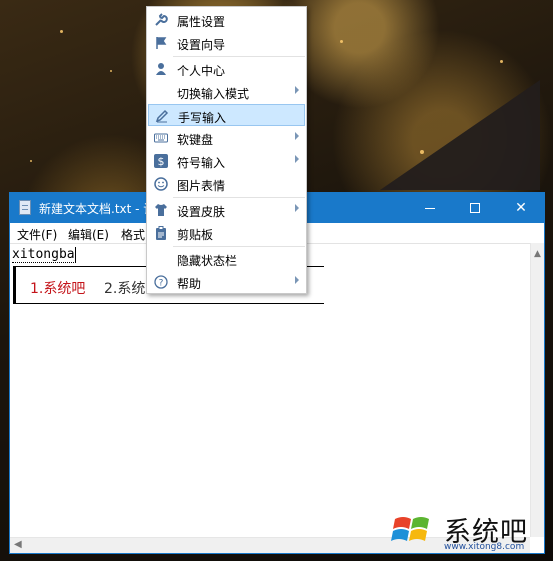 Image resolution: width=553 pixels, height=561 pixels. I want to click on menu-item-handwriting: 手写输入, so click(226, 115).